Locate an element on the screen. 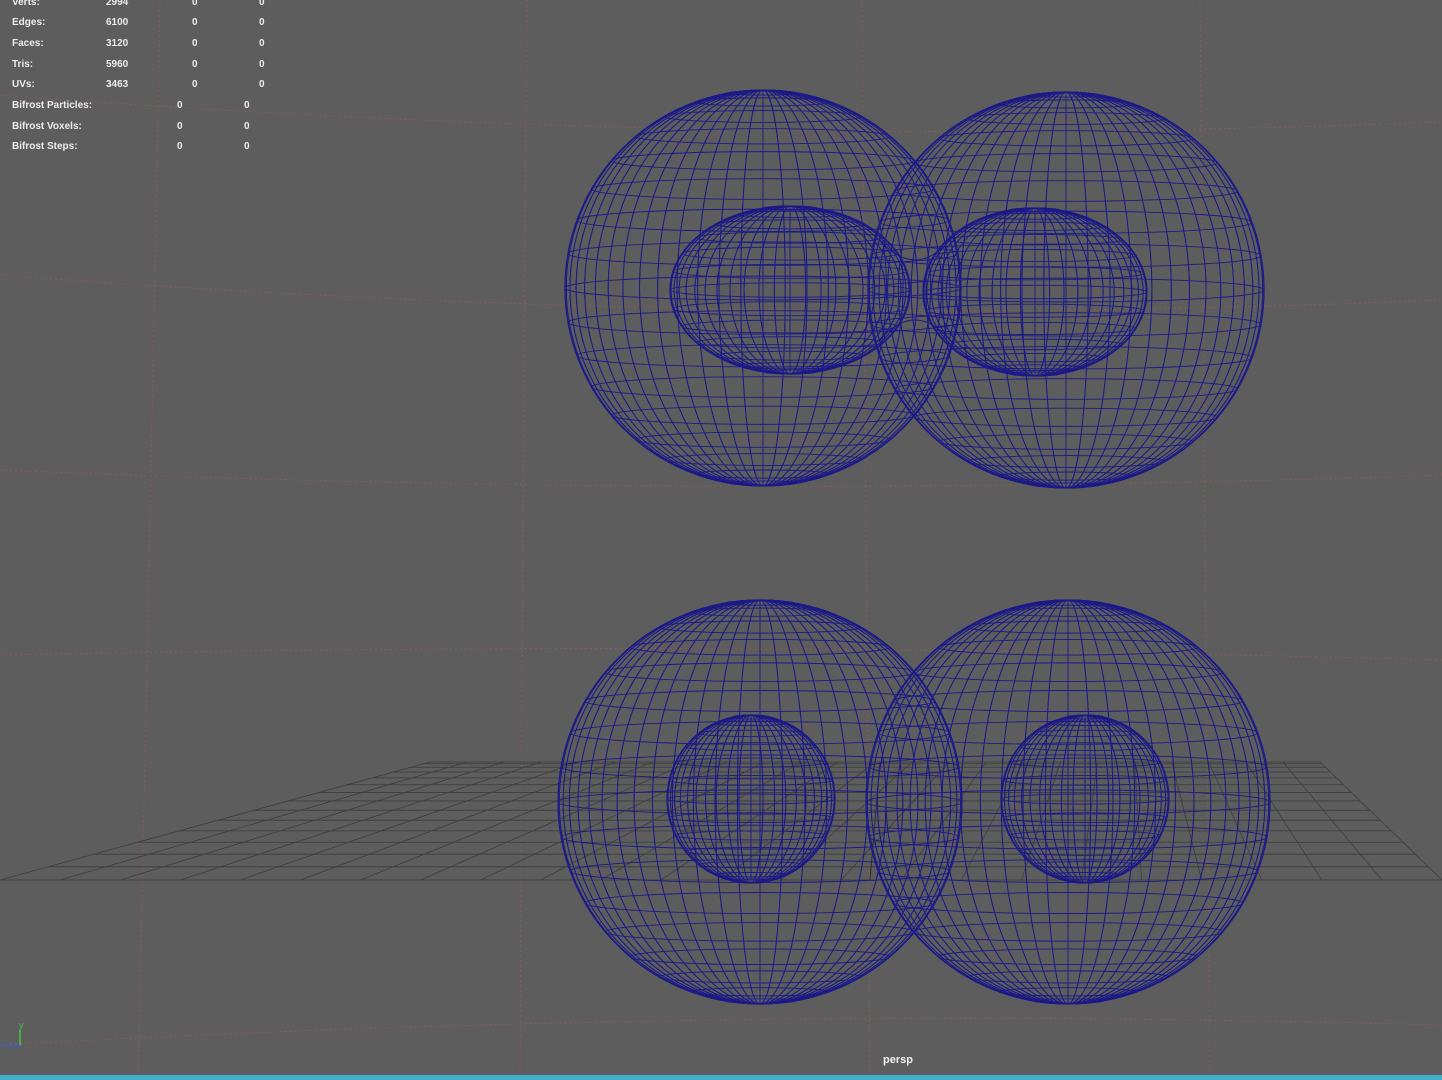 Image resolution: width=1442 pixels, height=1080 pixels. hud-value: 6100 is located at coordinates (117, 22).